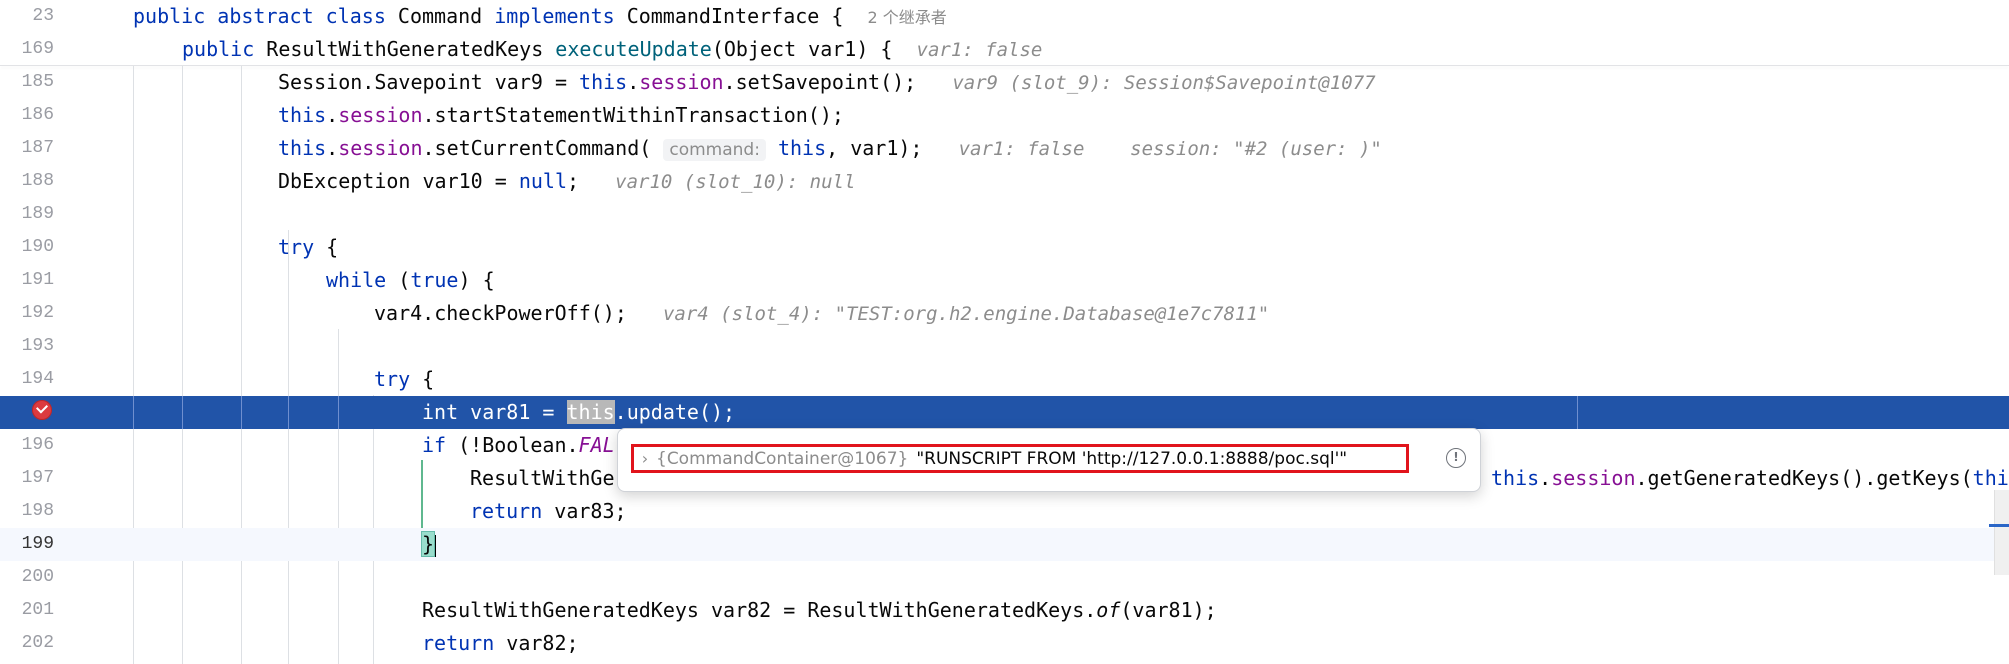 The image size is (2009, 664). Describe the element at coordinates (1004, 346) in the screenshot. I see `code-line: 193` at that location.